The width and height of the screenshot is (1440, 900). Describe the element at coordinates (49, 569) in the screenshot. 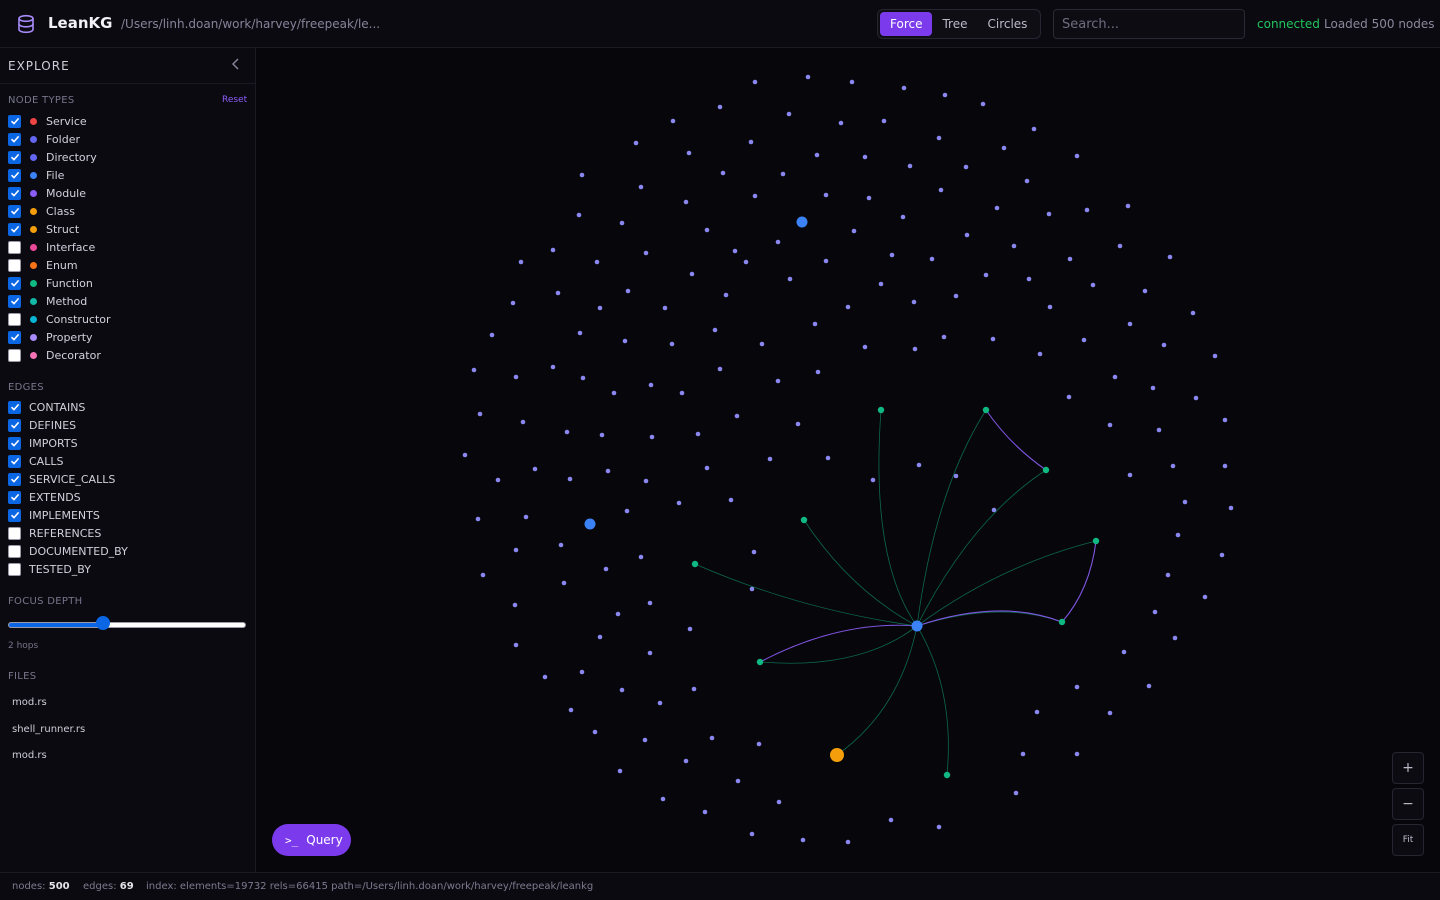

I see `edge-type-tested_by: TESTED_BY` at that location.